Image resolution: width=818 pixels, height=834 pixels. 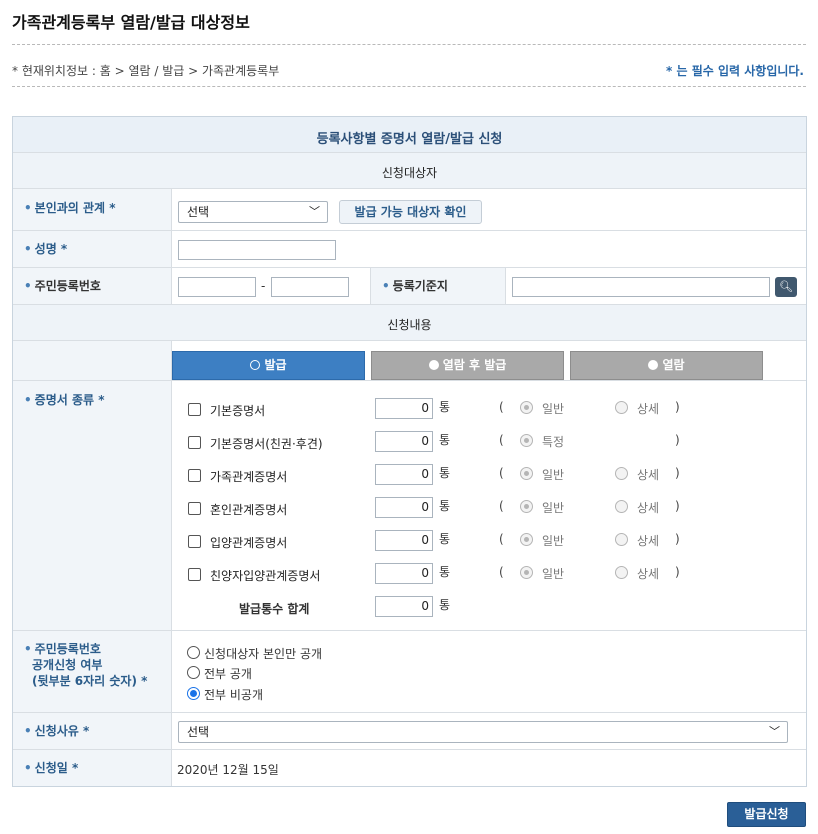 I want to click on rrn-back-input, so click(x=310, y=287).